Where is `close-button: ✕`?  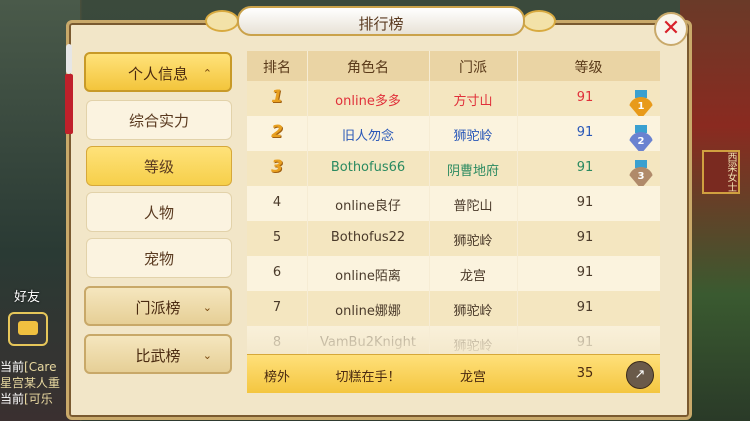 close-button: ✕ is located at coordinates (671, 29).